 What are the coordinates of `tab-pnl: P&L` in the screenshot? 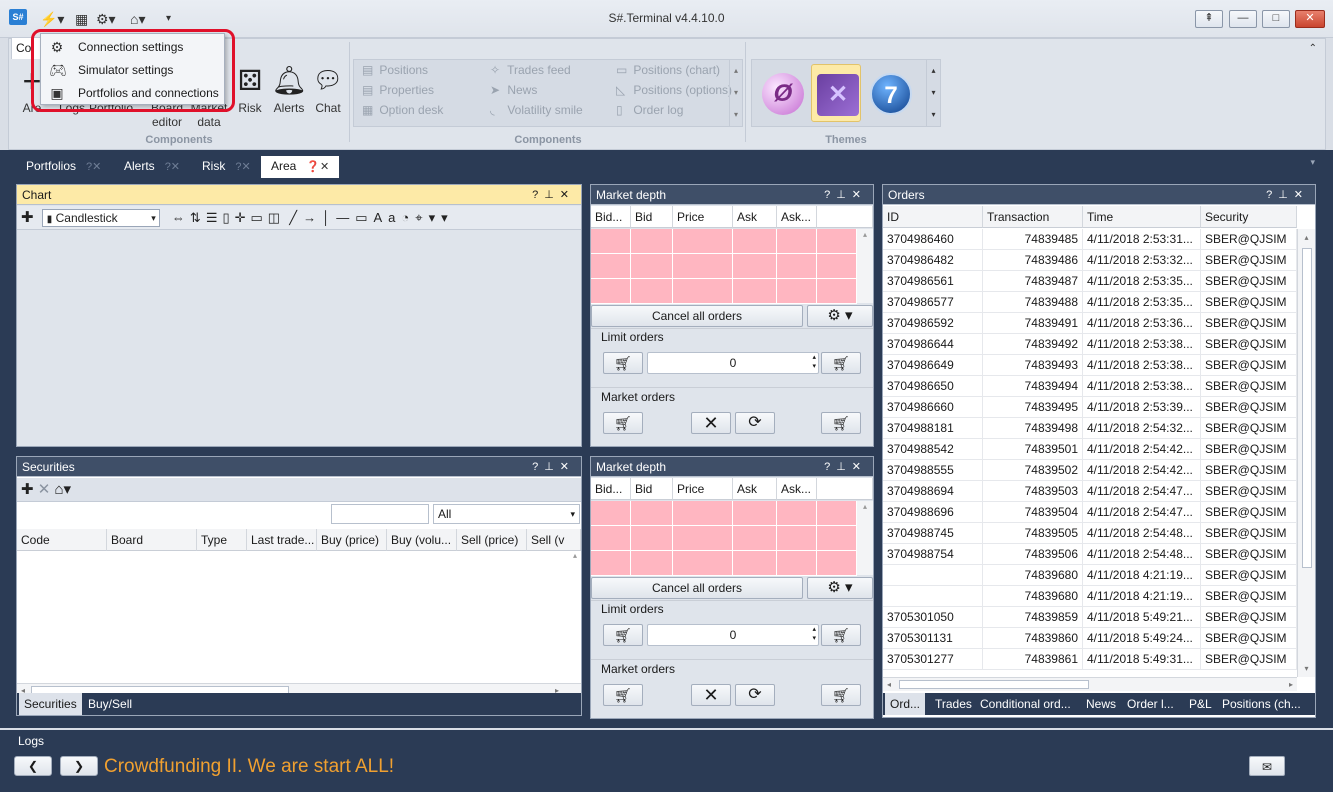 It's located at (1200, 704).